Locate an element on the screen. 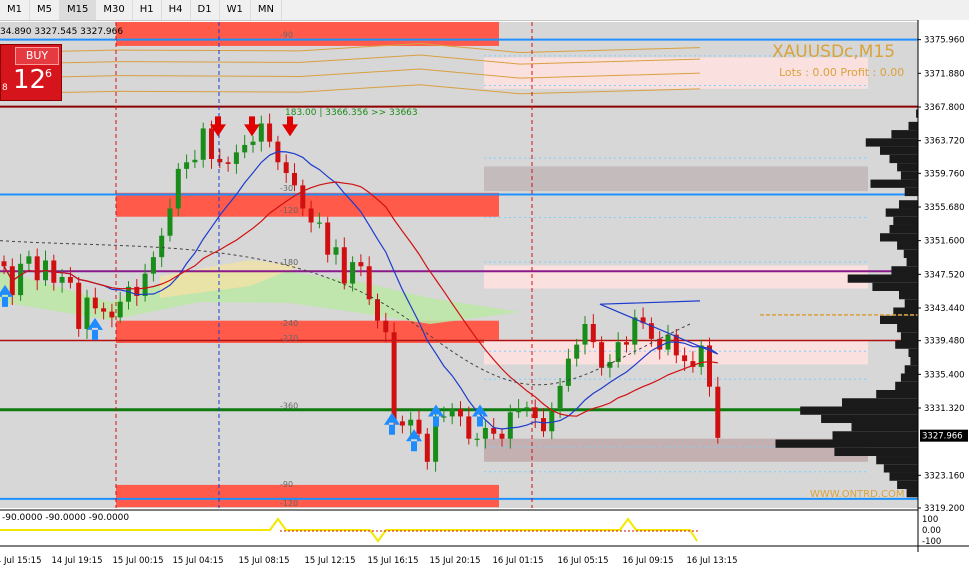 Image resolution: width=969 pixels, height=570 pixels. time-tick-label: 16 Jul 13:15 is located at coordinates (712, 561).